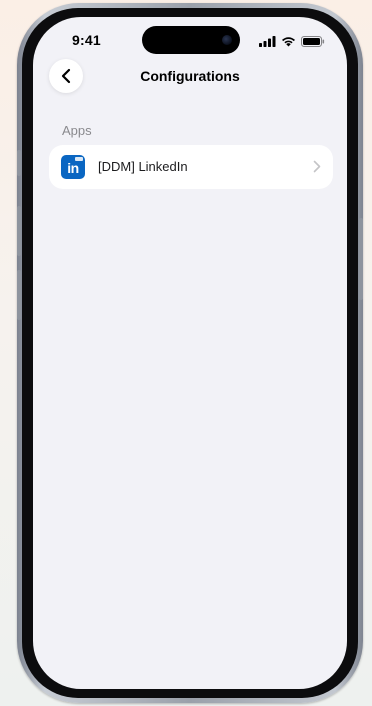 This screenshot has width=372, height=706. Describe the element at coordinates (313, 41) in the screenshot. I see `battery-icon` at that location.